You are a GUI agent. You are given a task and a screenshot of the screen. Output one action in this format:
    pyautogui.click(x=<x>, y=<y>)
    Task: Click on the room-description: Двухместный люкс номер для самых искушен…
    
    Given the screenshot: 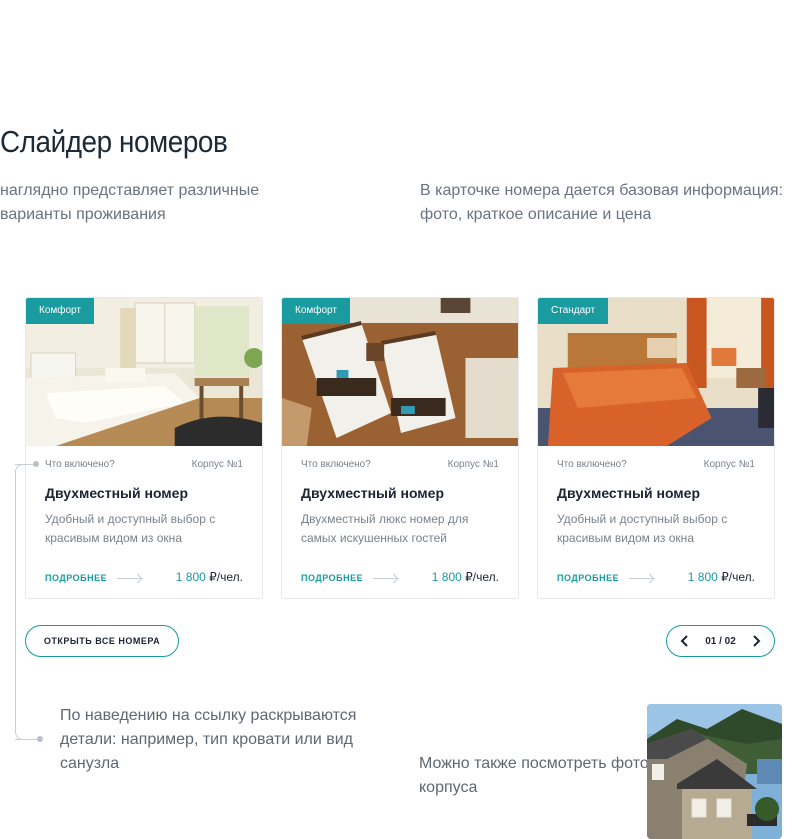 What is the action you would take?
    pyautogui.click(x=385, y=528)
    